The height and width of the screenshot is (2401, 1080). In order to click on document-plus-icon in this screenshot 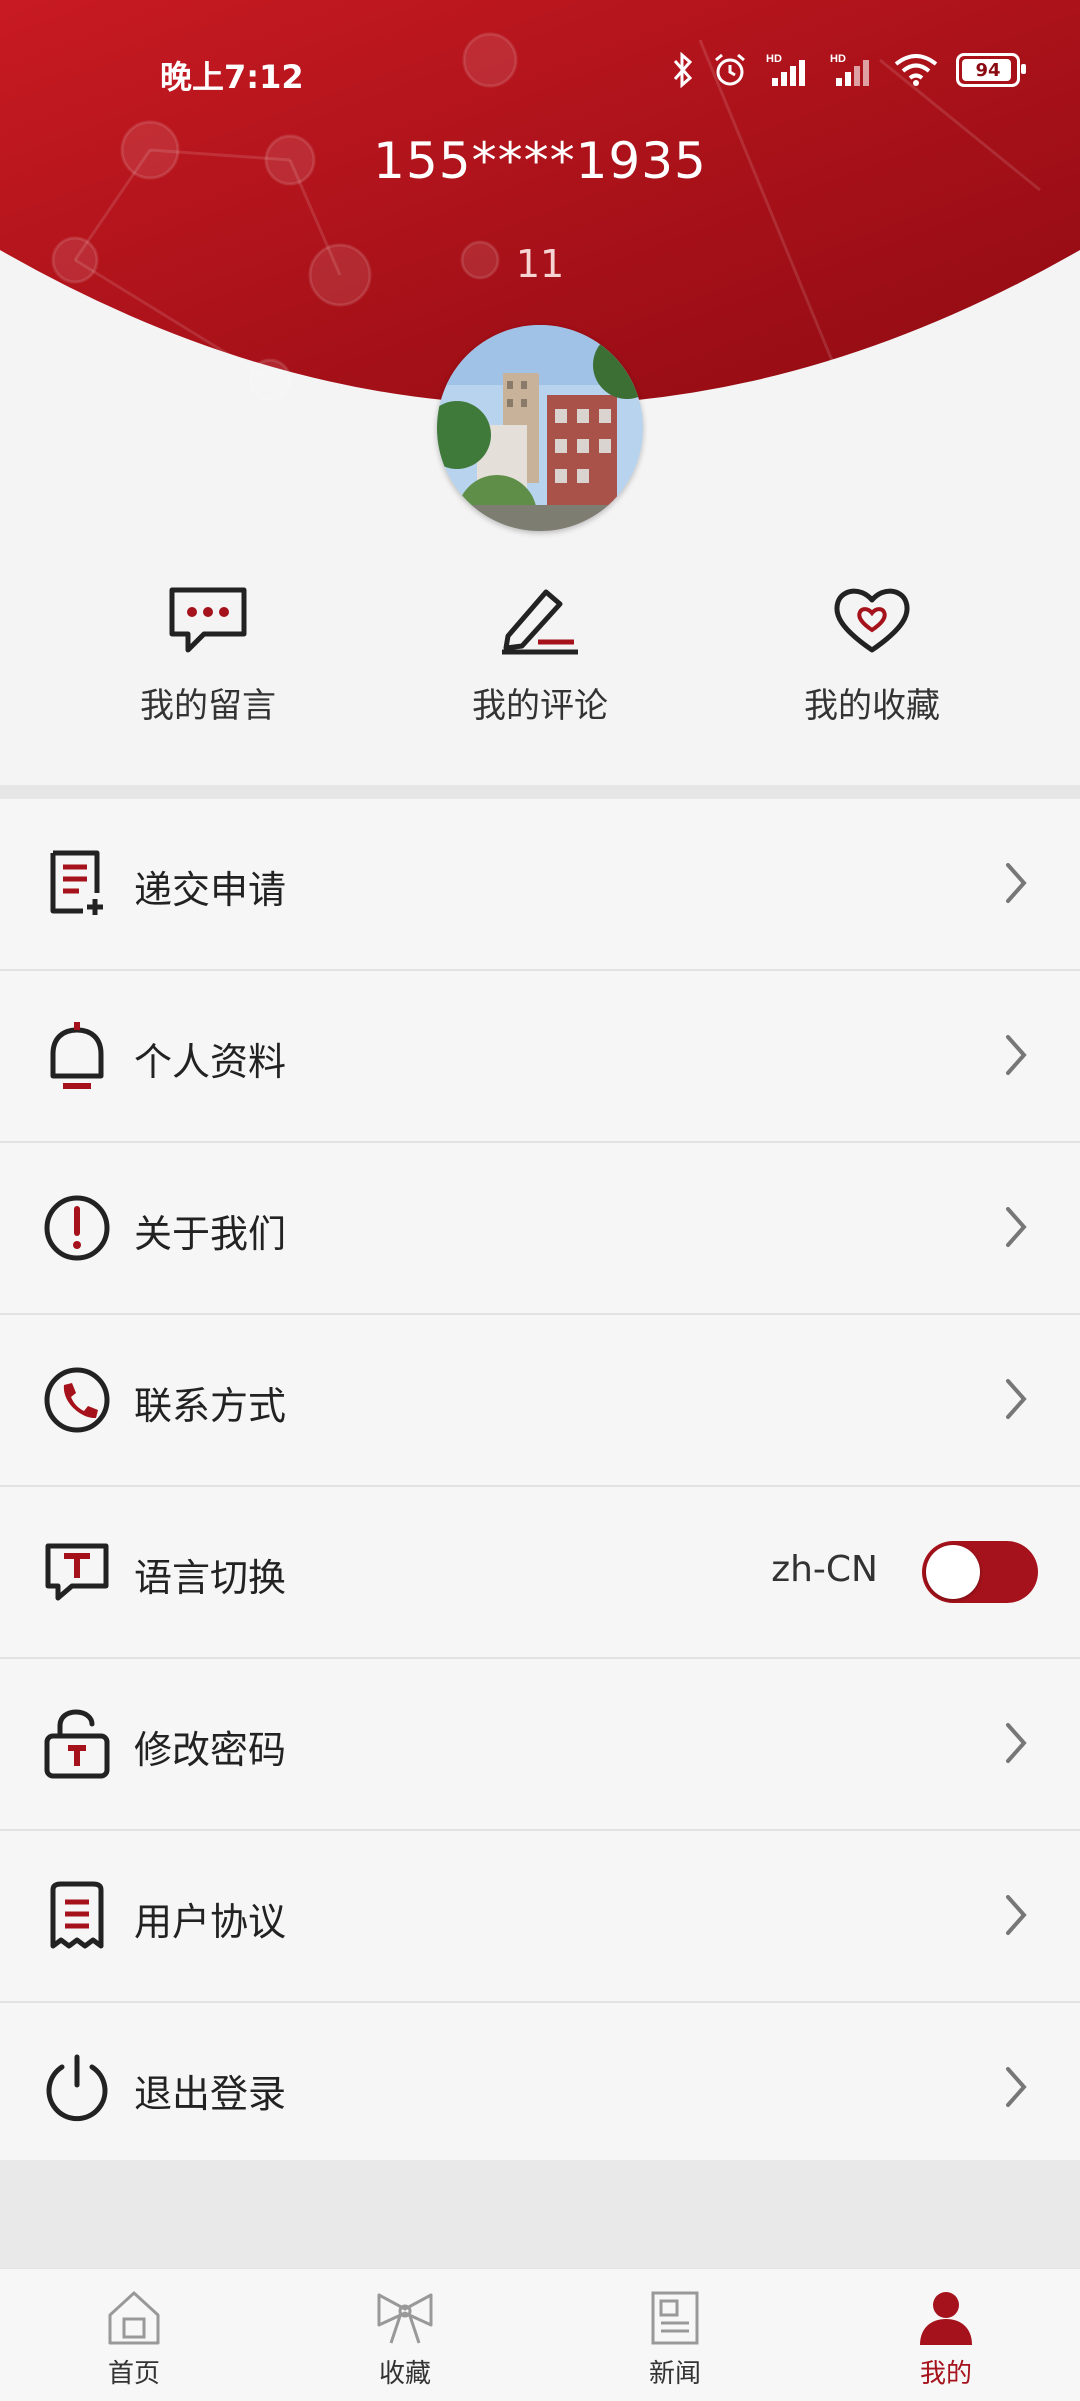, I will do `click(76, 882)`.